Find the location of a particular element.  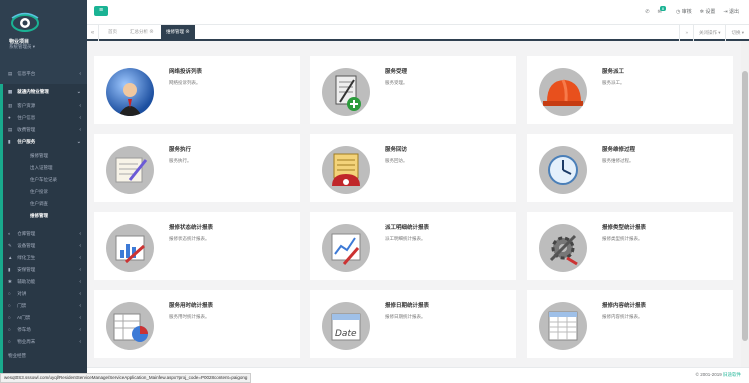

company-link: 旧途软件 is located at coordinates (732, 374).